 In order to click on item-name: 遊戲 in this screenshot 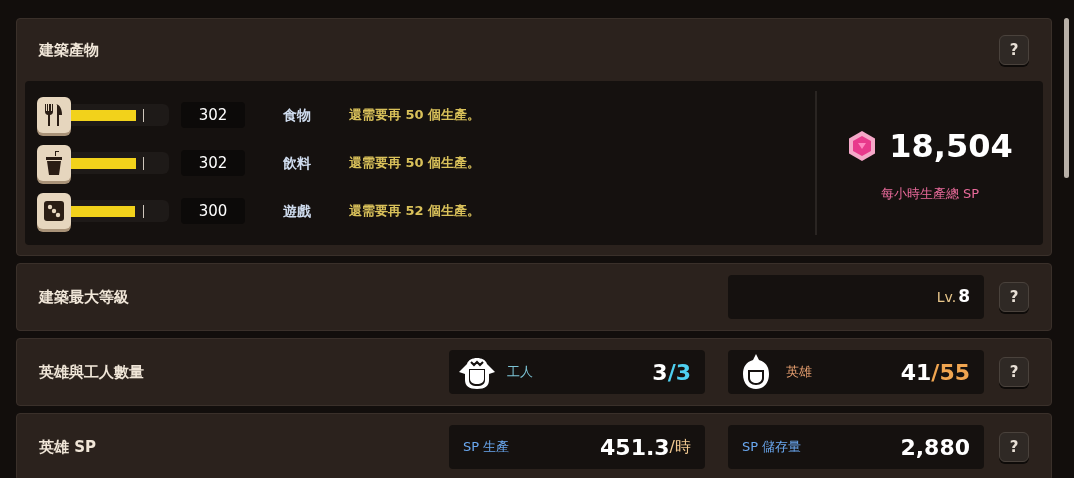, I will do `click(297, 211)`.